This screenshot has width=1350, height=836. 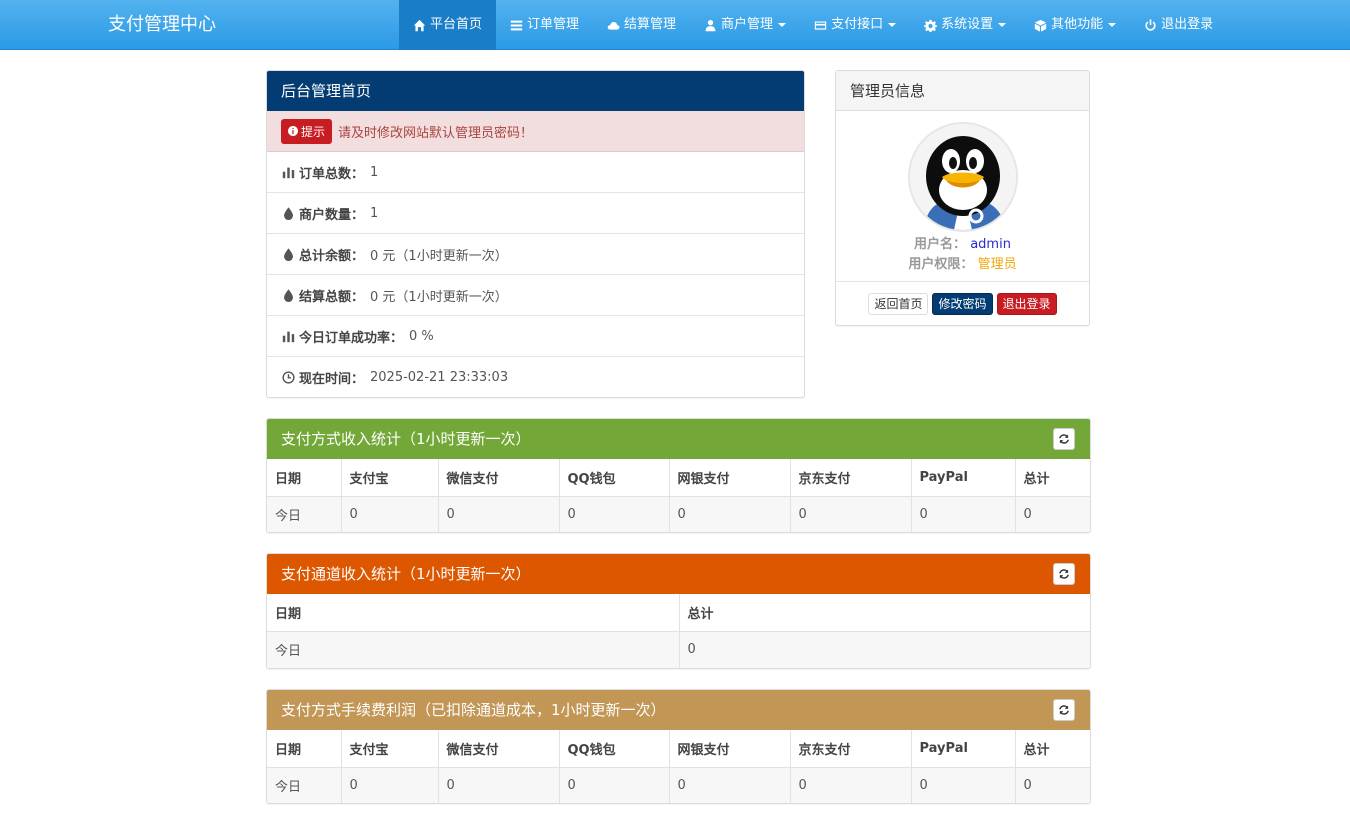 I want to click on table-row: 今日 0, so click(x=678, y=649).